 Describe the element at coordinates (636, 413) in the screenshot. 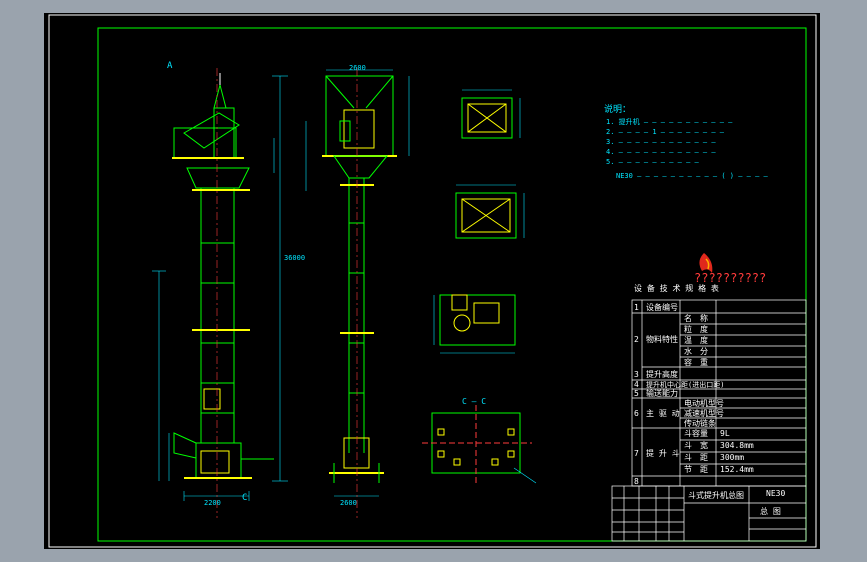

I see `row-no: 6` at that location.